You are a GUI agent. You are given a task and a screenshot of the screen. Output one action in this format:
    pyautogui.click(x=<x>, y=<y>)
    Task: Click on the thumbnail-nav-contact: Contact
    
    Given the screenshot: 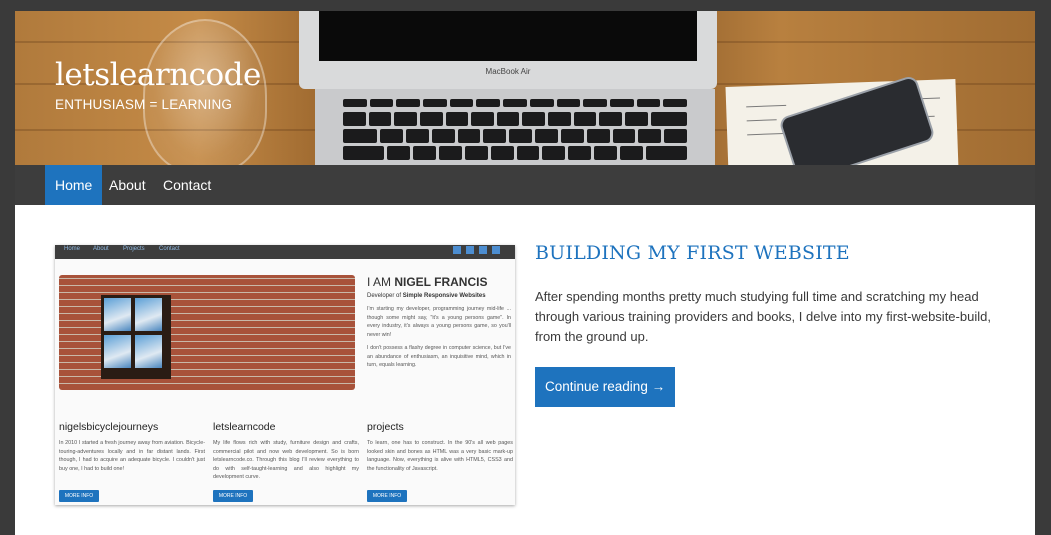 What is the action you would take?
    pyautogui.click(x=169, y=249)
    